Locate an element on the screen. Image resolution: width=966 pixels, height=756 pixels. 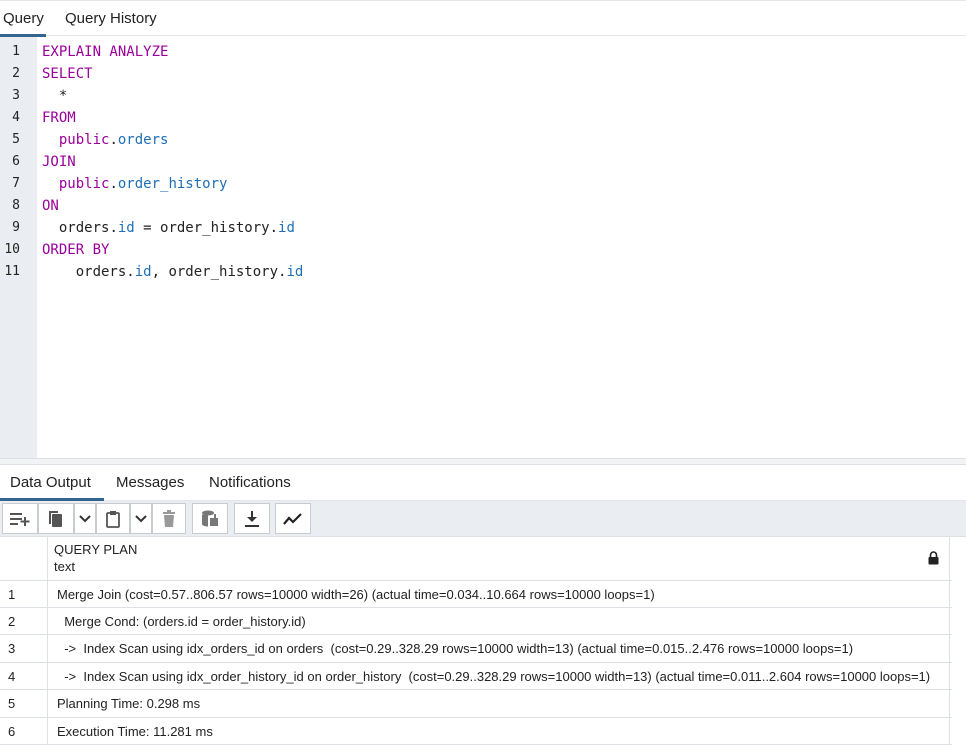
line-number: 5 is located at coordinates (16, 139).